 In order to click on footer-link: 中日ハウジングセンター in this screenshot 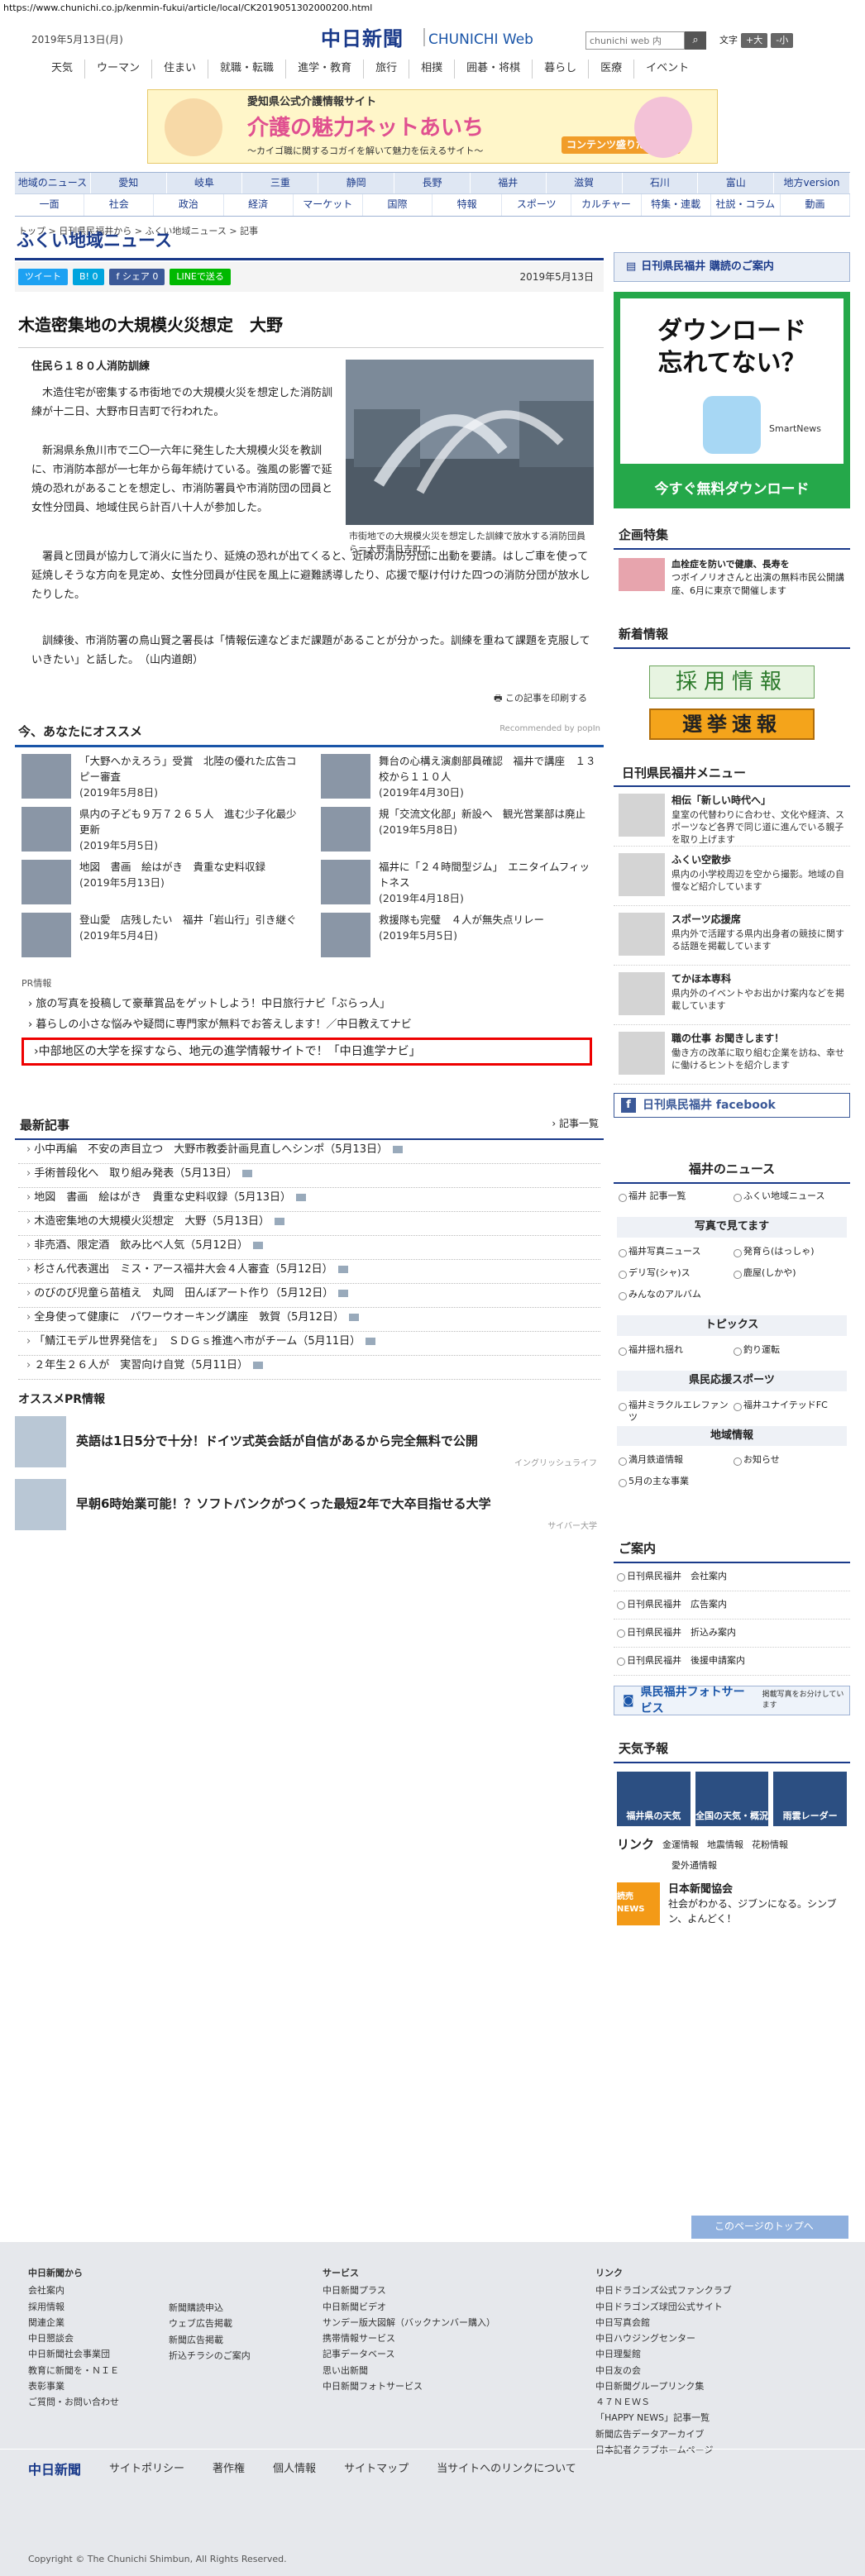, I will do `click(711, 2338)`.